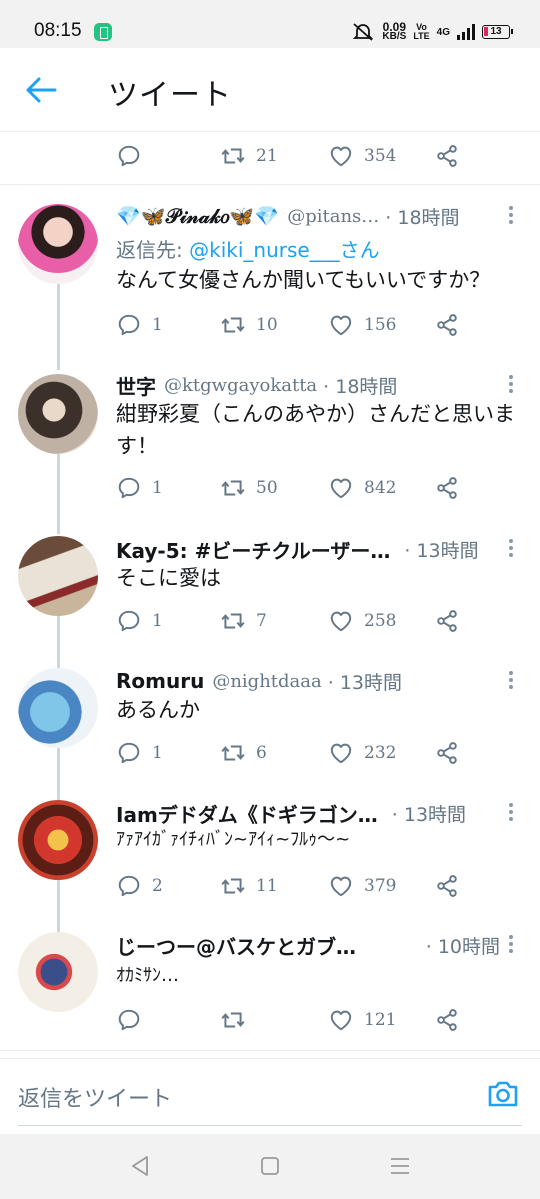  Describe the element at coordinates (296, 325) in the screenshot. I see `tweet-actions: 1 10 156` at that location.